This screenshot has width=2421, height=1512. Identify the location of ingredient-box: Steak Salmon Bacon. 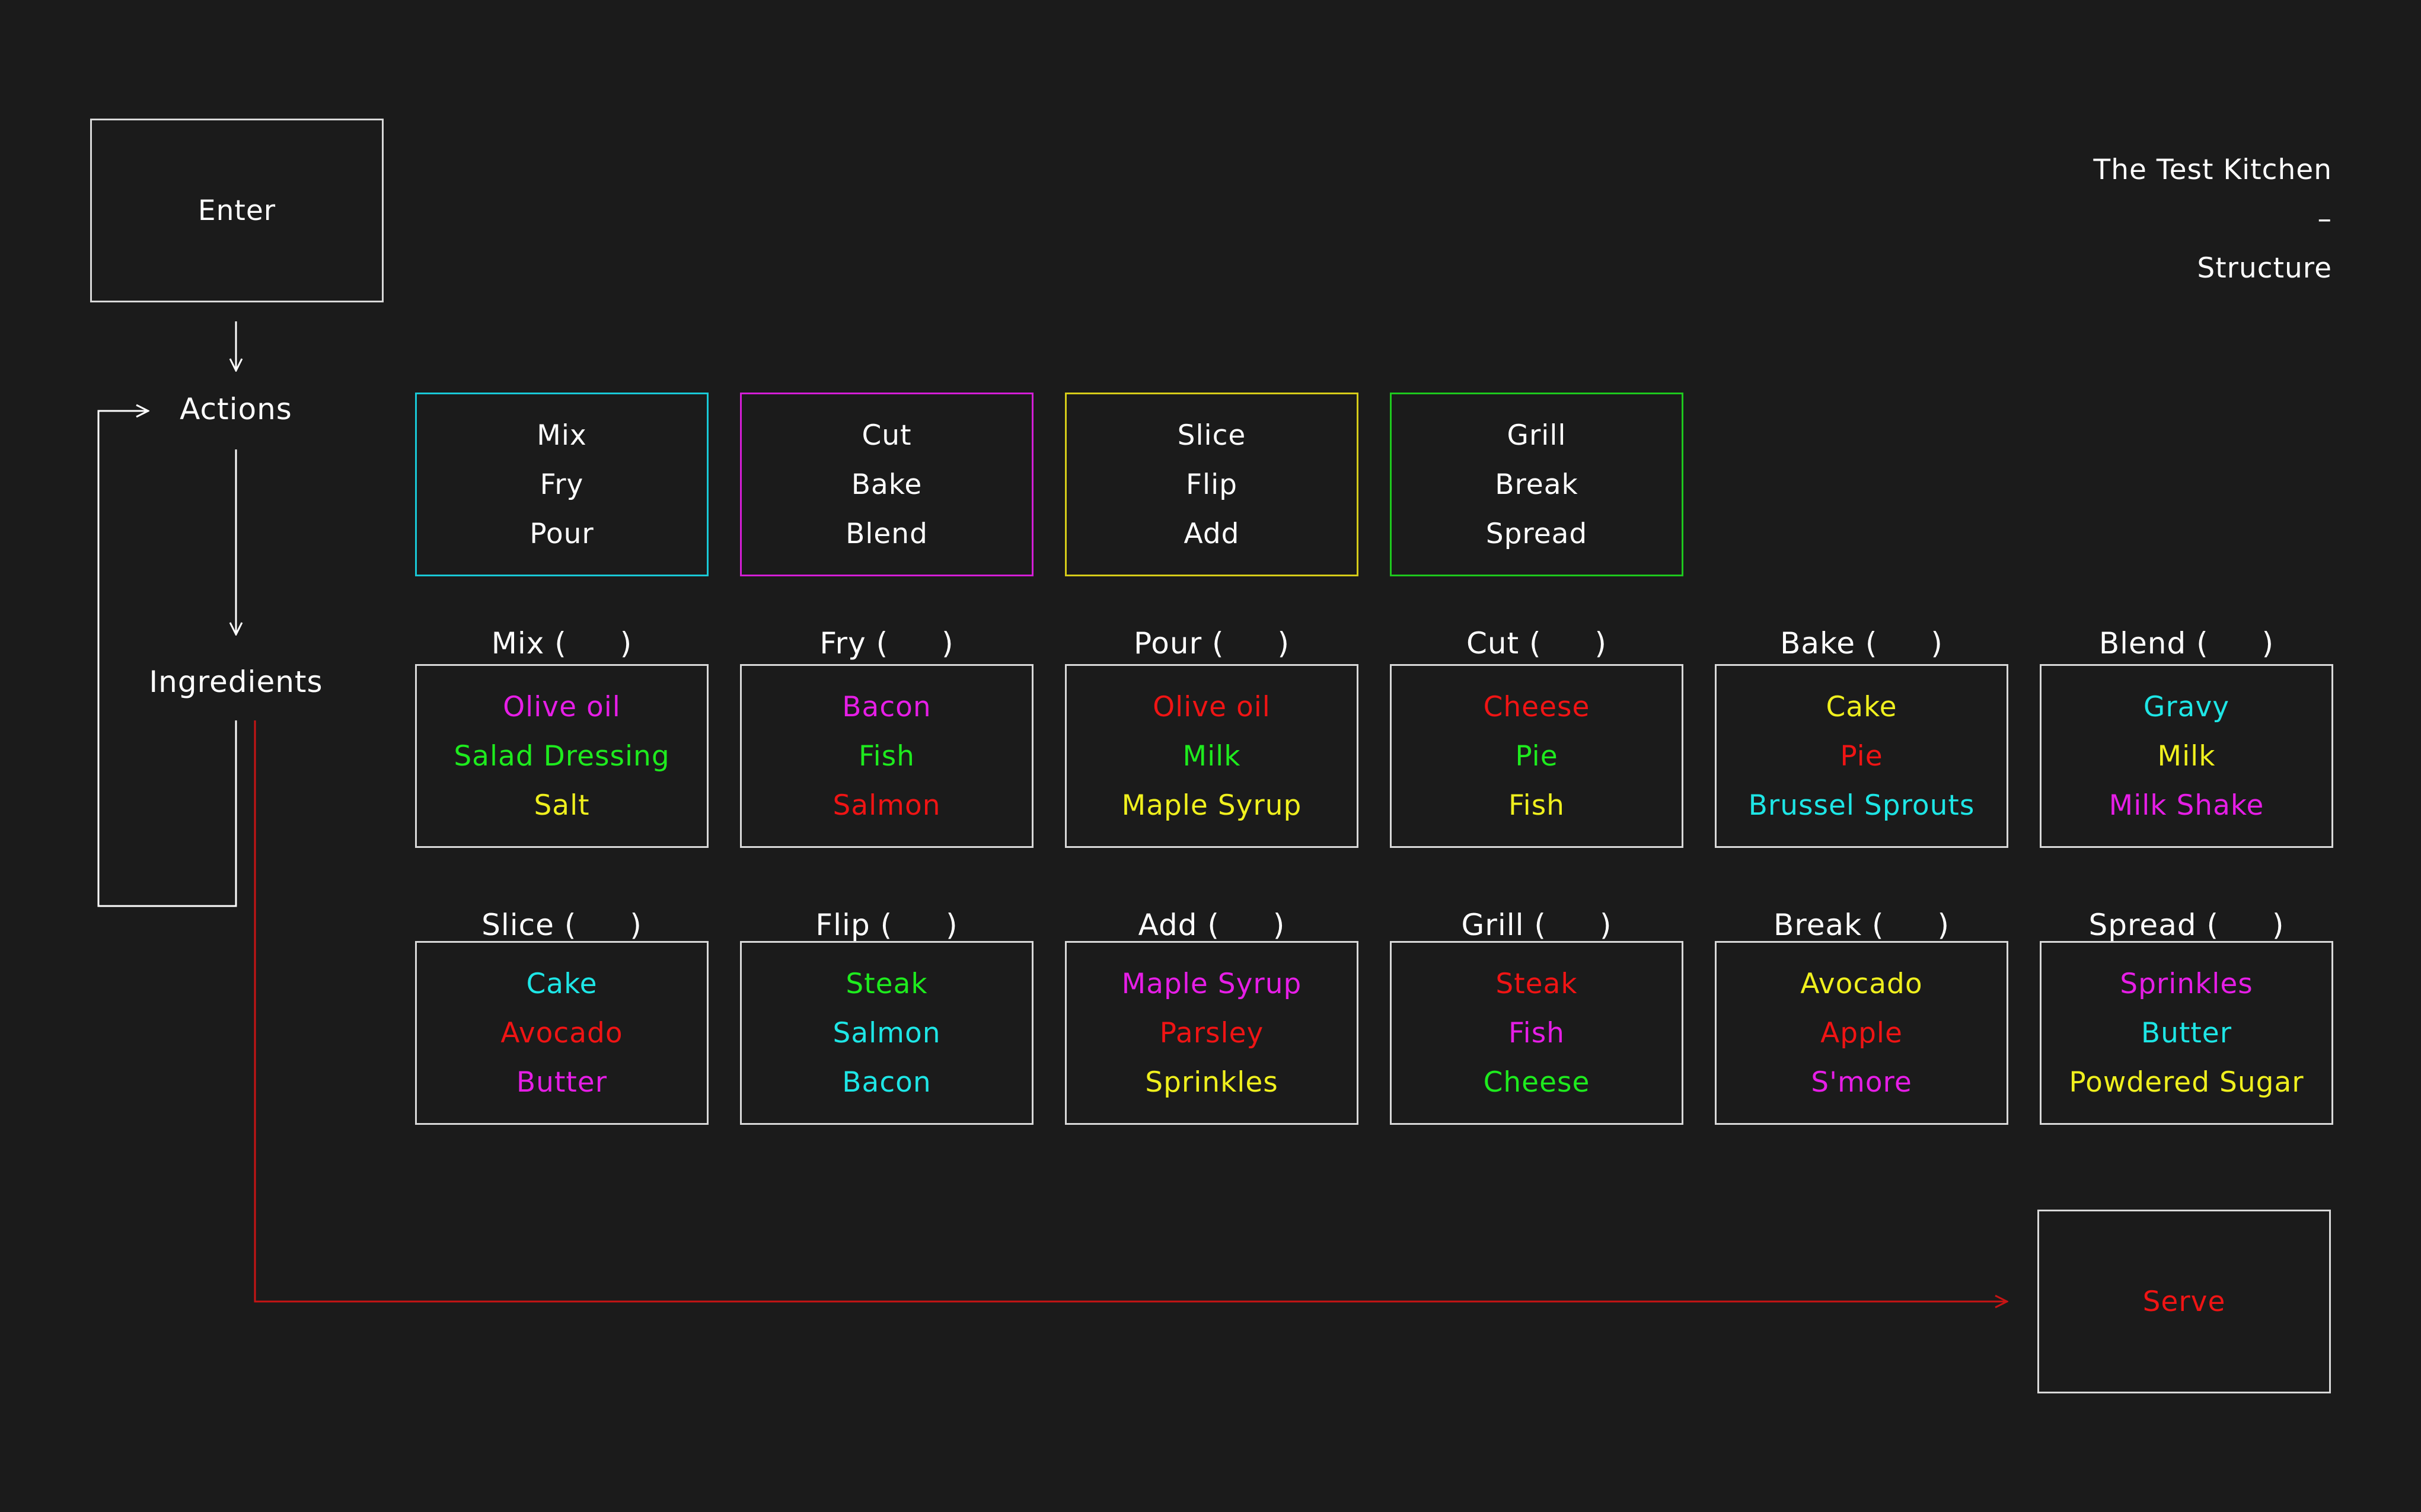
(887, 1033).